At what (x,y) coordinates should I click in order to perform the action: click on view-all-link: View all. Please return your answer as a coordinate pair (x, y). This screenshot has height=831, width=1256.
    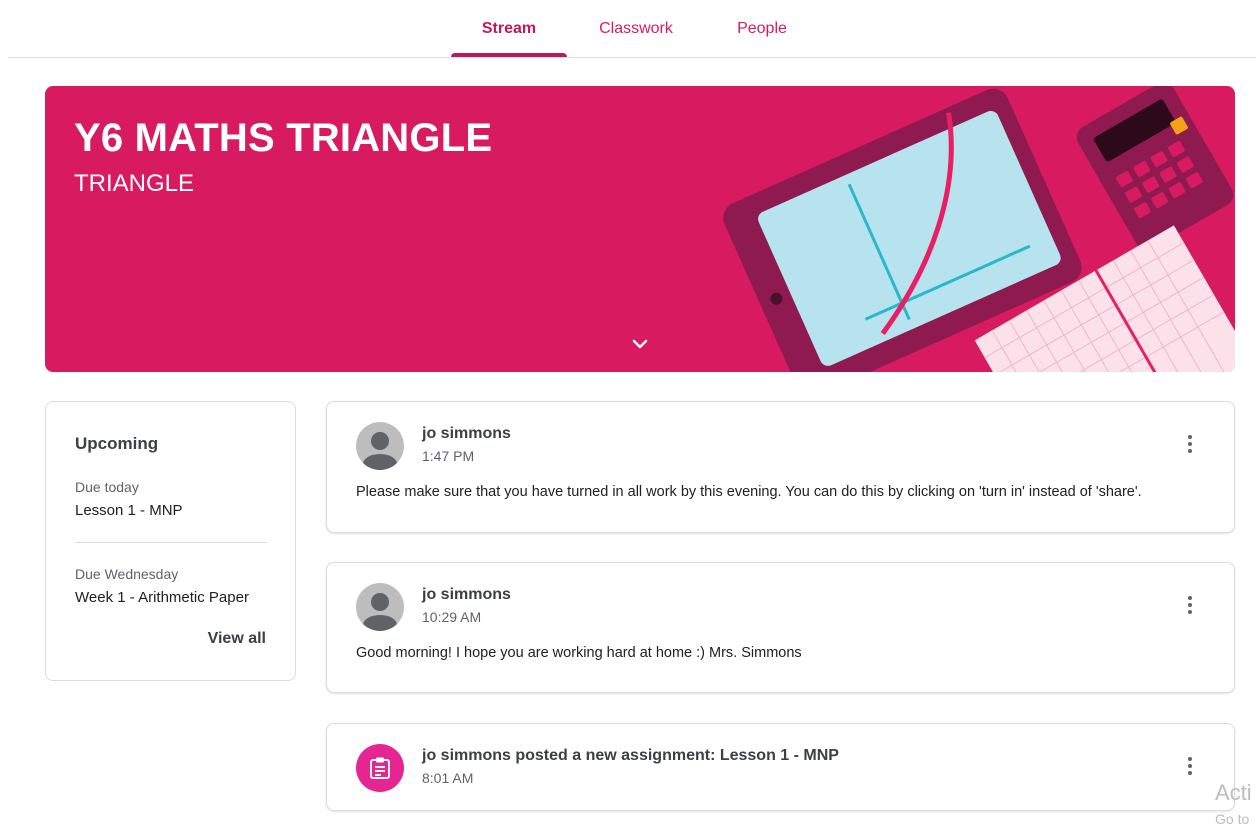
    Looking at the image, I should click on (237, 639).